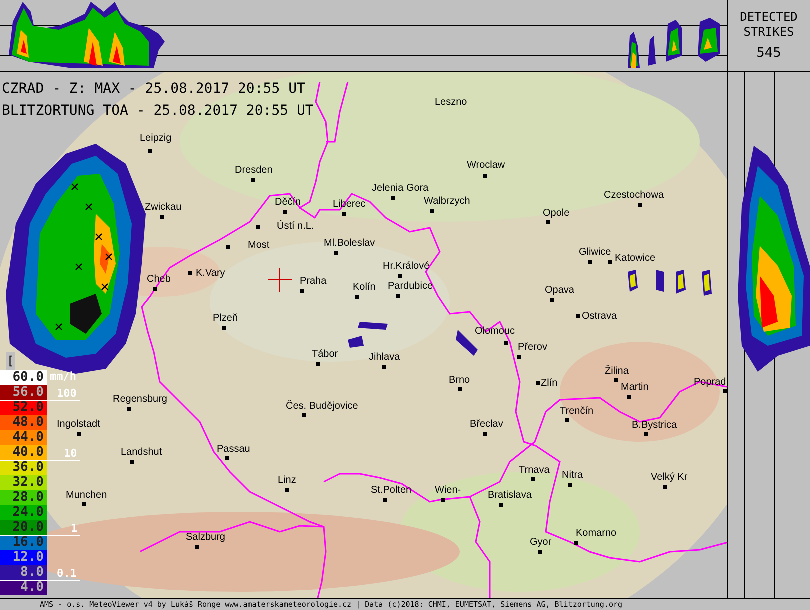 The height and width of the screenshot is (610, 810). Describe the element at coordinates (67, 394) in the screenshot. I see `rate-mark-label: 100` at that location.